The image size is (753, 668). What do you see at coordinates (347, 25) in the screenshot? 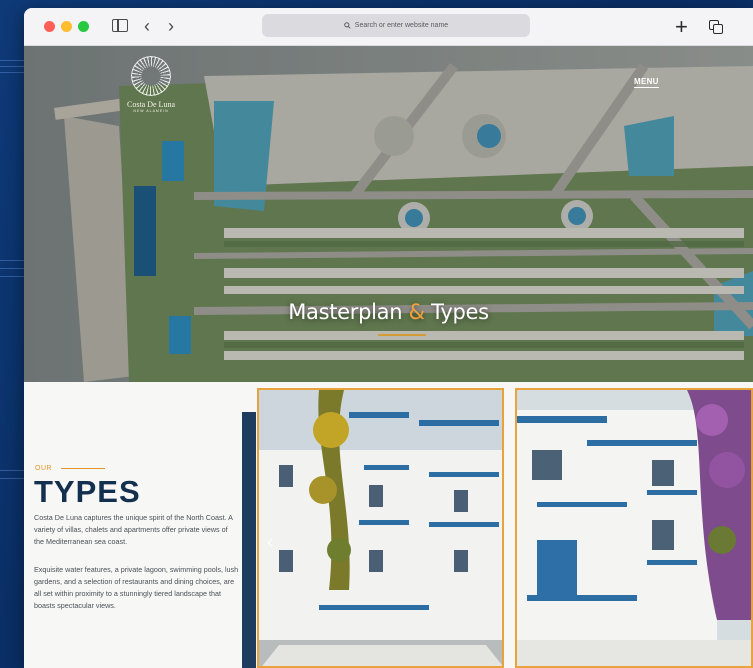
I see `search-icon` at bounding box center [347, 25].